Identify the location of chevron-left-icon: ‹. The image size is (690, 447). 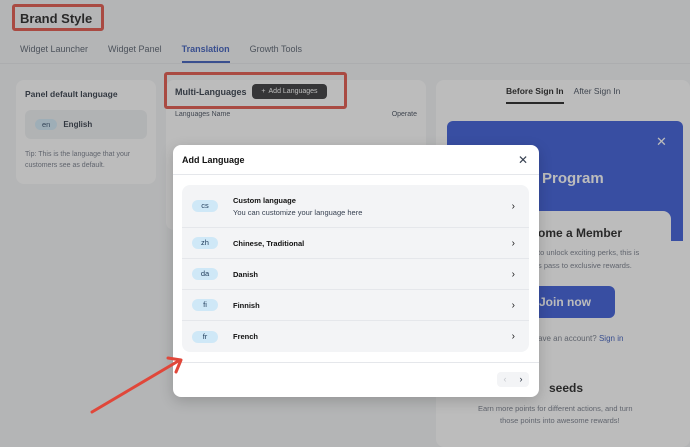
(505, 379).